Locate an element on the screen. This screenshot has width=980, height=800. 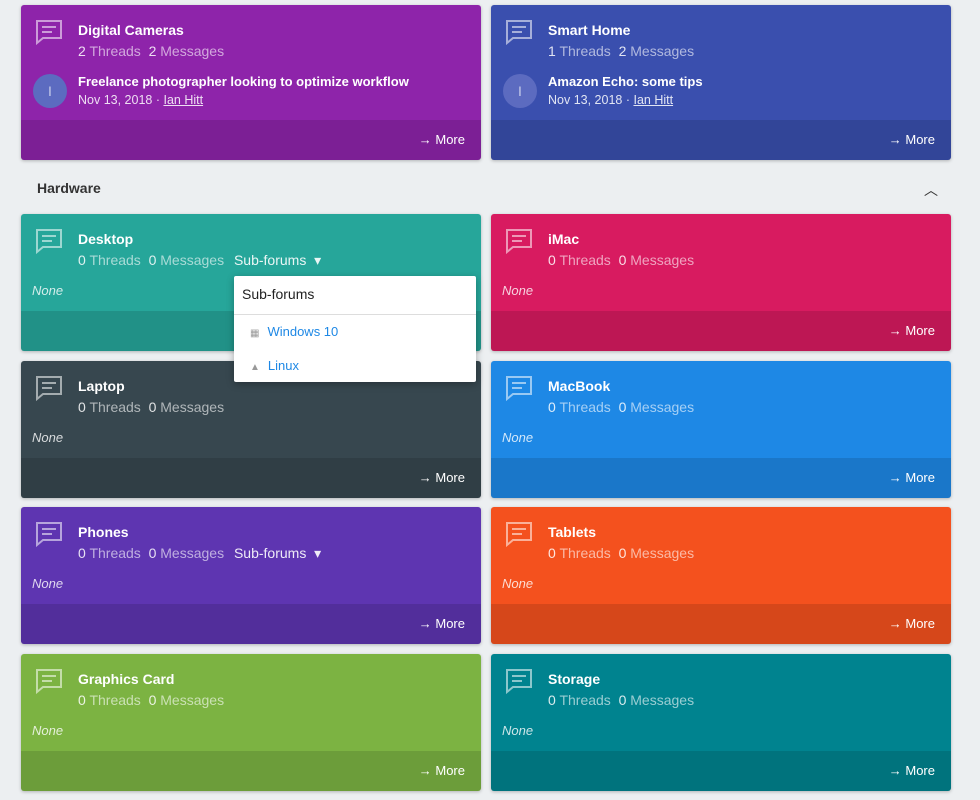
forum-title: iMac is located at coordinates (563, 239).